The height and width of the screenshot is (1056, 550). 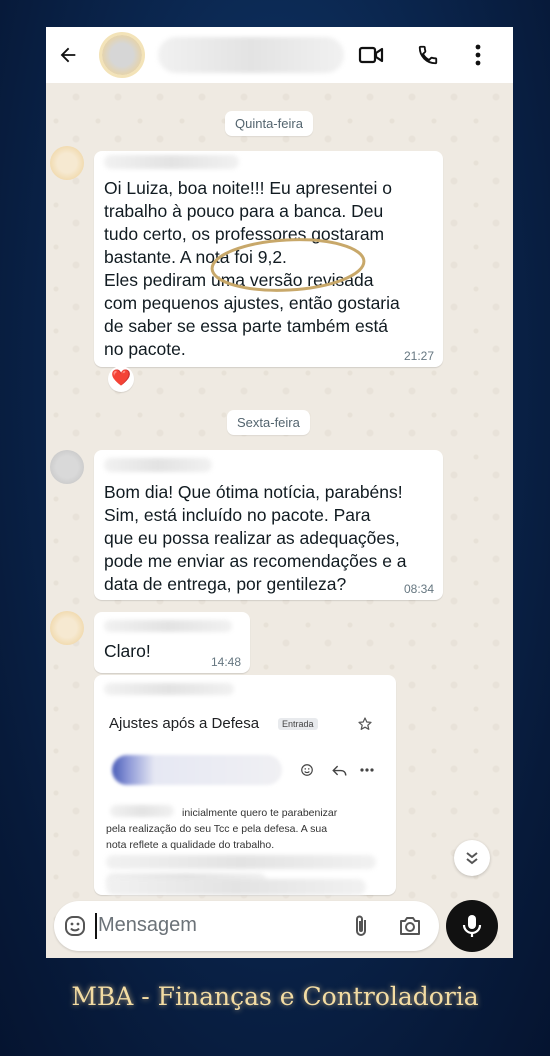 What do you see at coordinates (122, 55) in the screenshot?
I see `contact-avatar` at bounding box center [122, 55].